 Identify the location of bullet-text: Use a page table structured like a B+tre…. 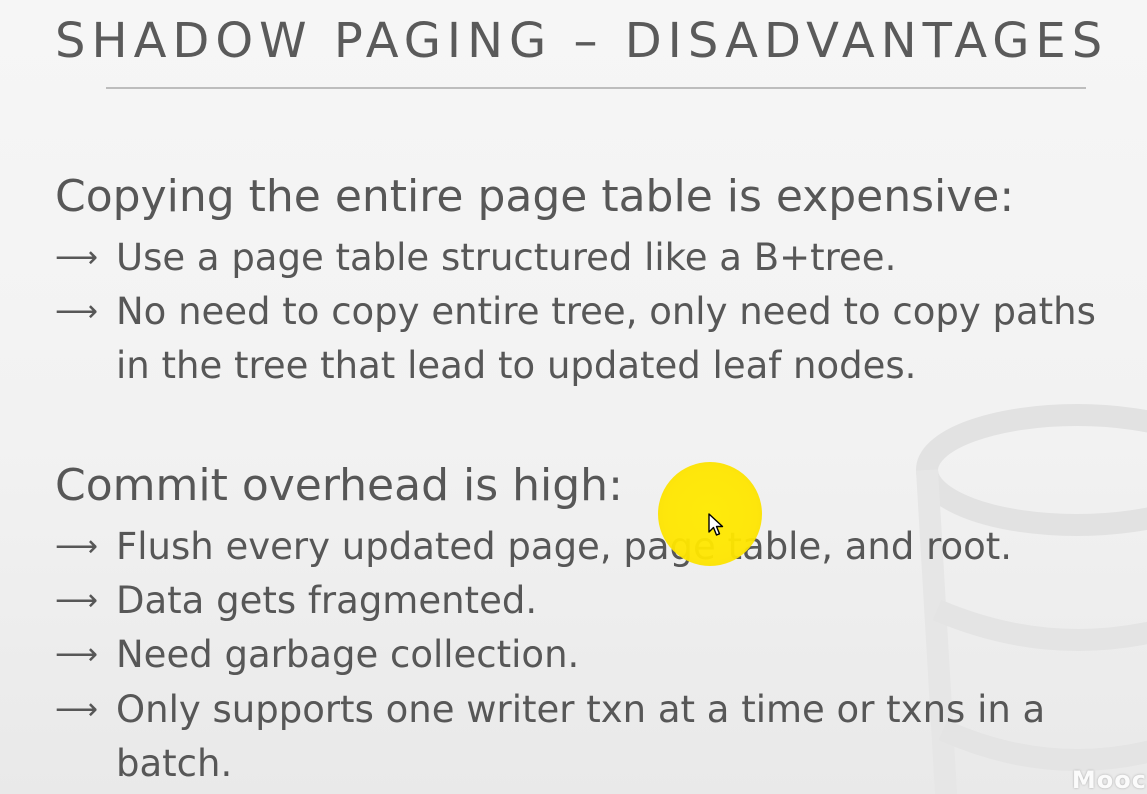
(506, 257).